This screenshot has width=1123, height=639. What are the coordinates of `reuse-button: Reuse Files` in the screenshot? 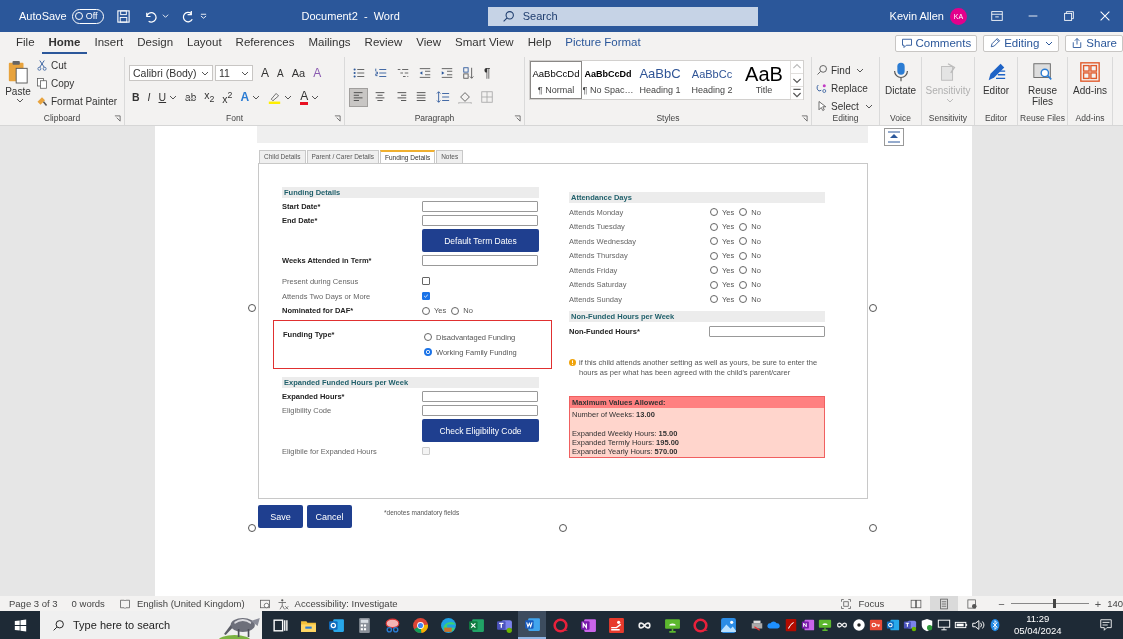 It's located at (1042, 84).